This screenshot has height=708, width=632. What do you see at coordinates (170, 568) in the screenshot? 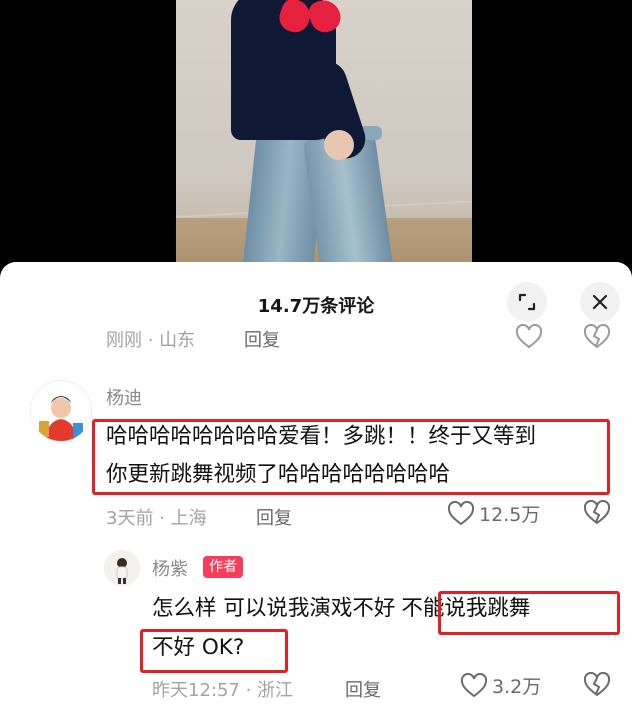
I see `reply-username: 杨紫` at bounding box center [170, 568].